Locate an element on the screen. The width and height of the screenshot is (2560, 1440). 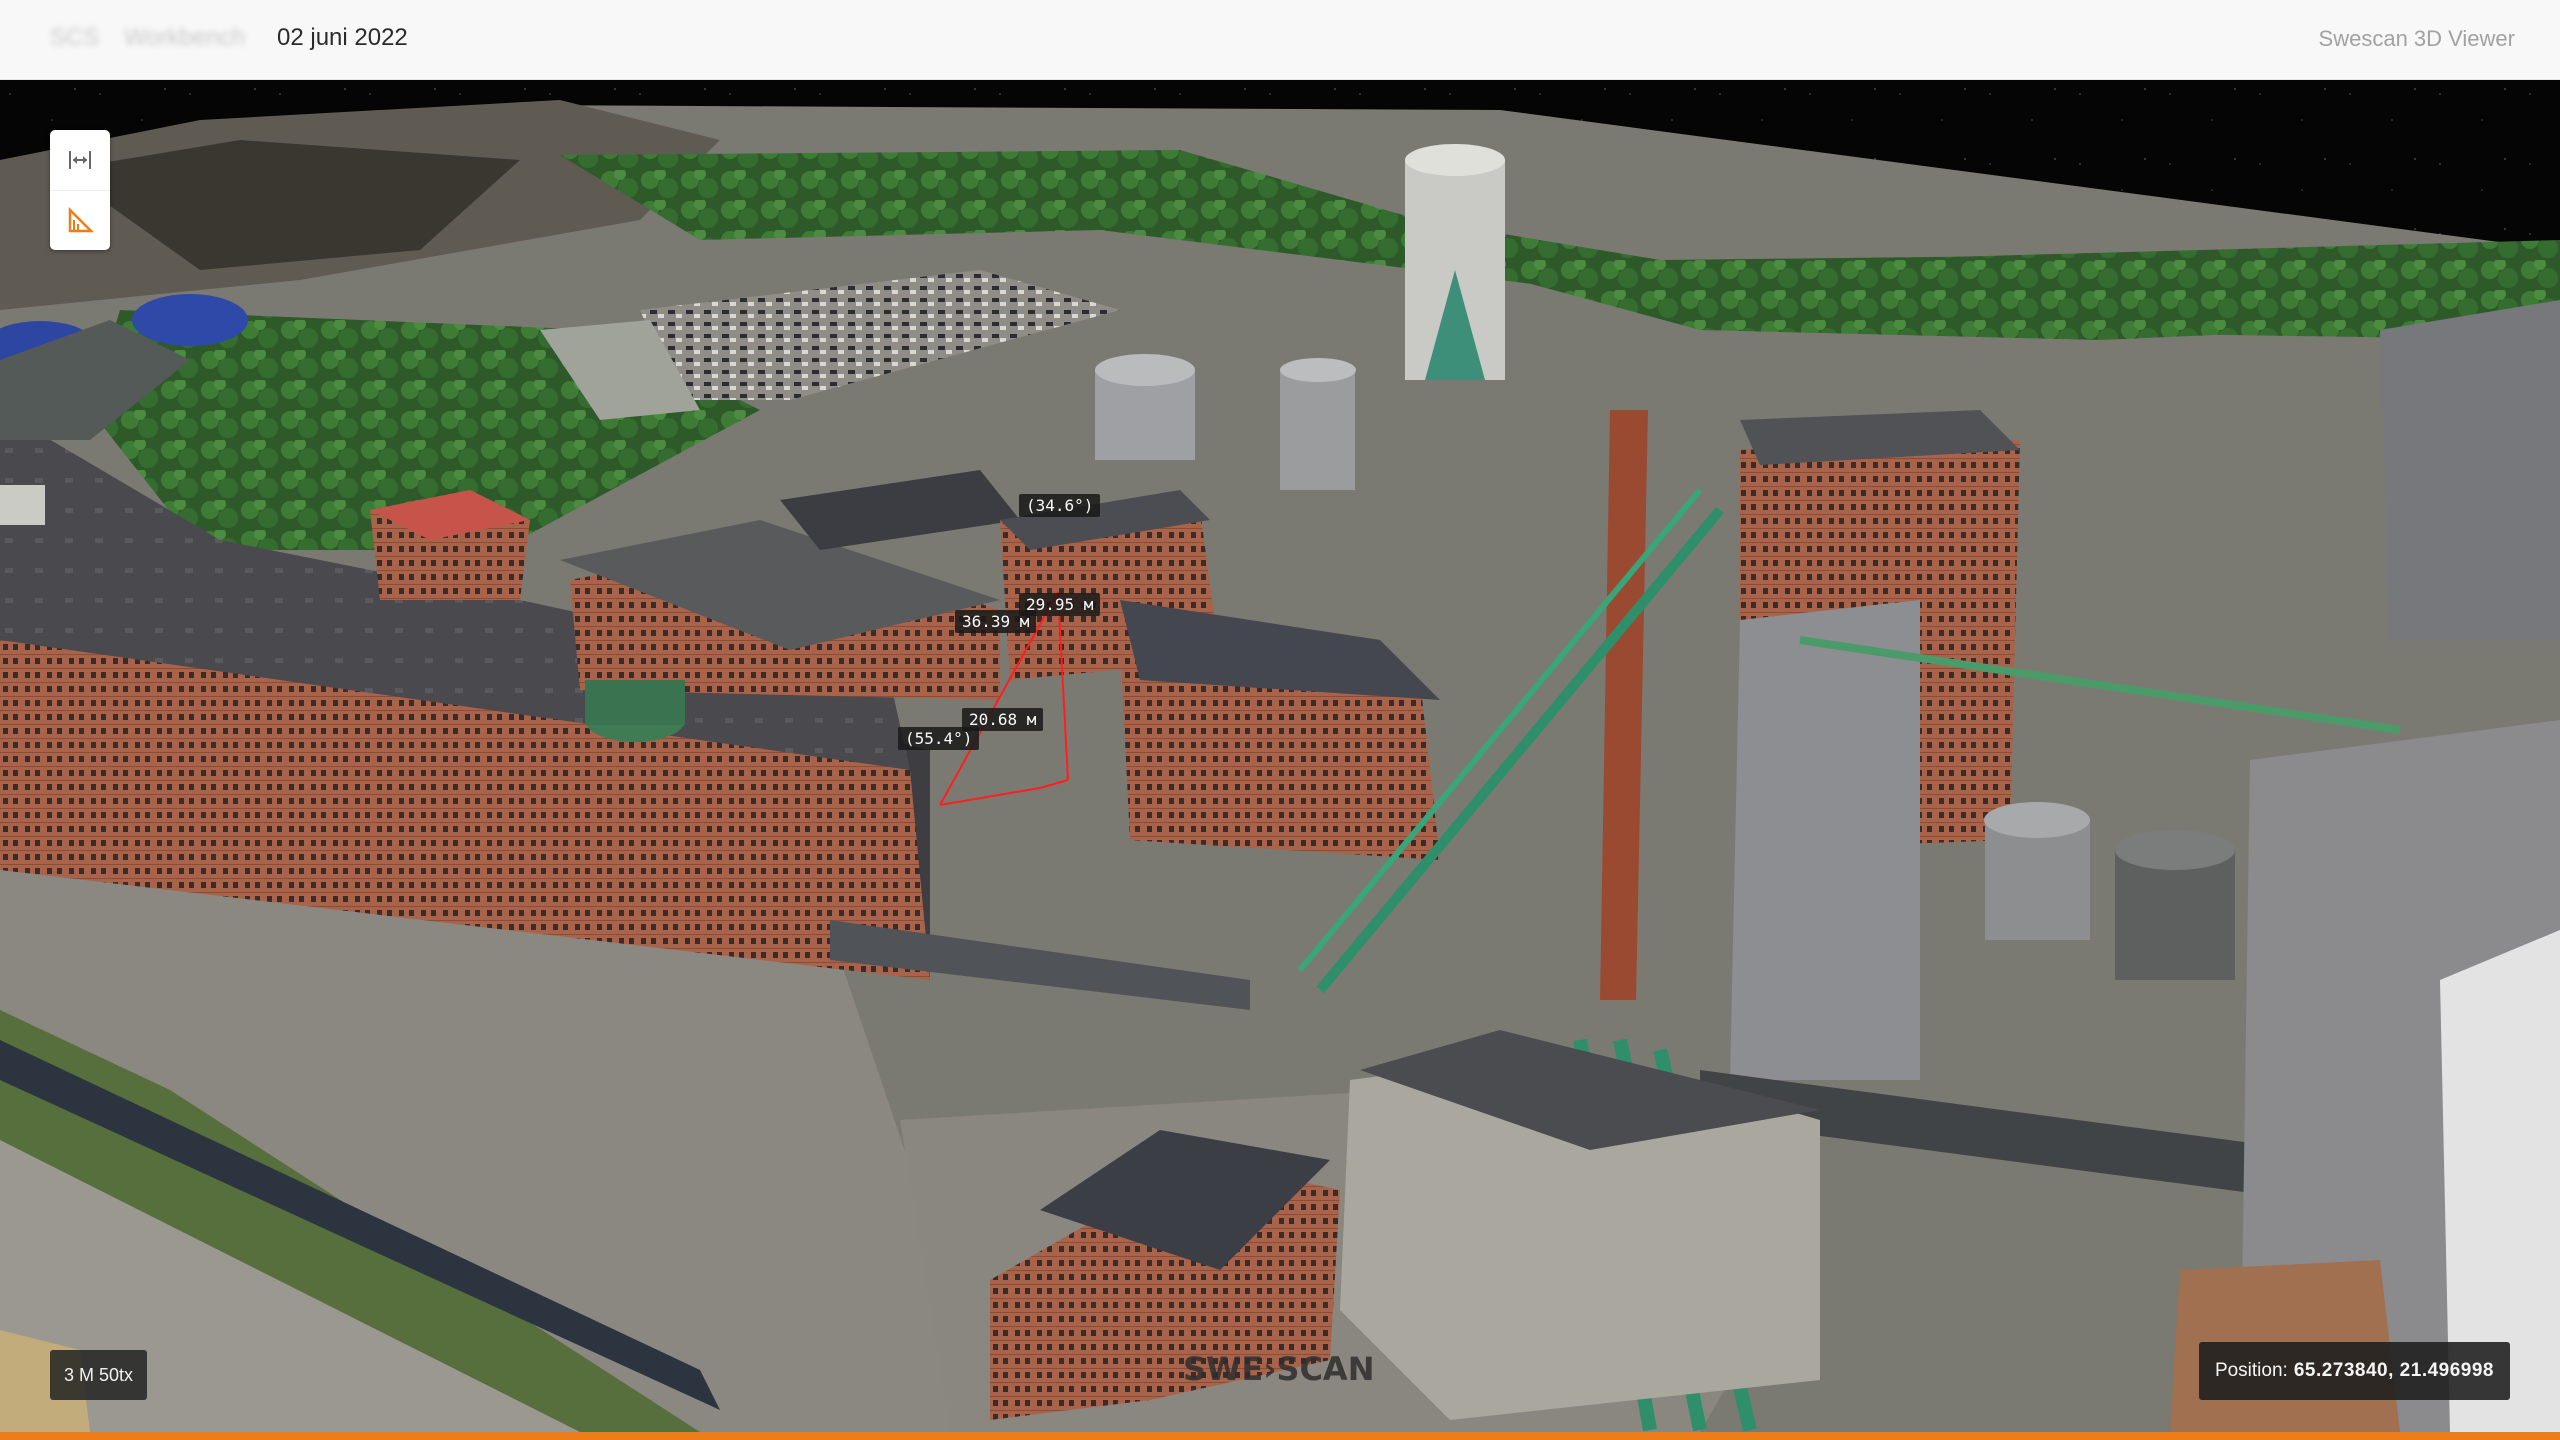
position-readout: Position: 65.273840, 21.496998 is located at coordinates (2354, 1371).